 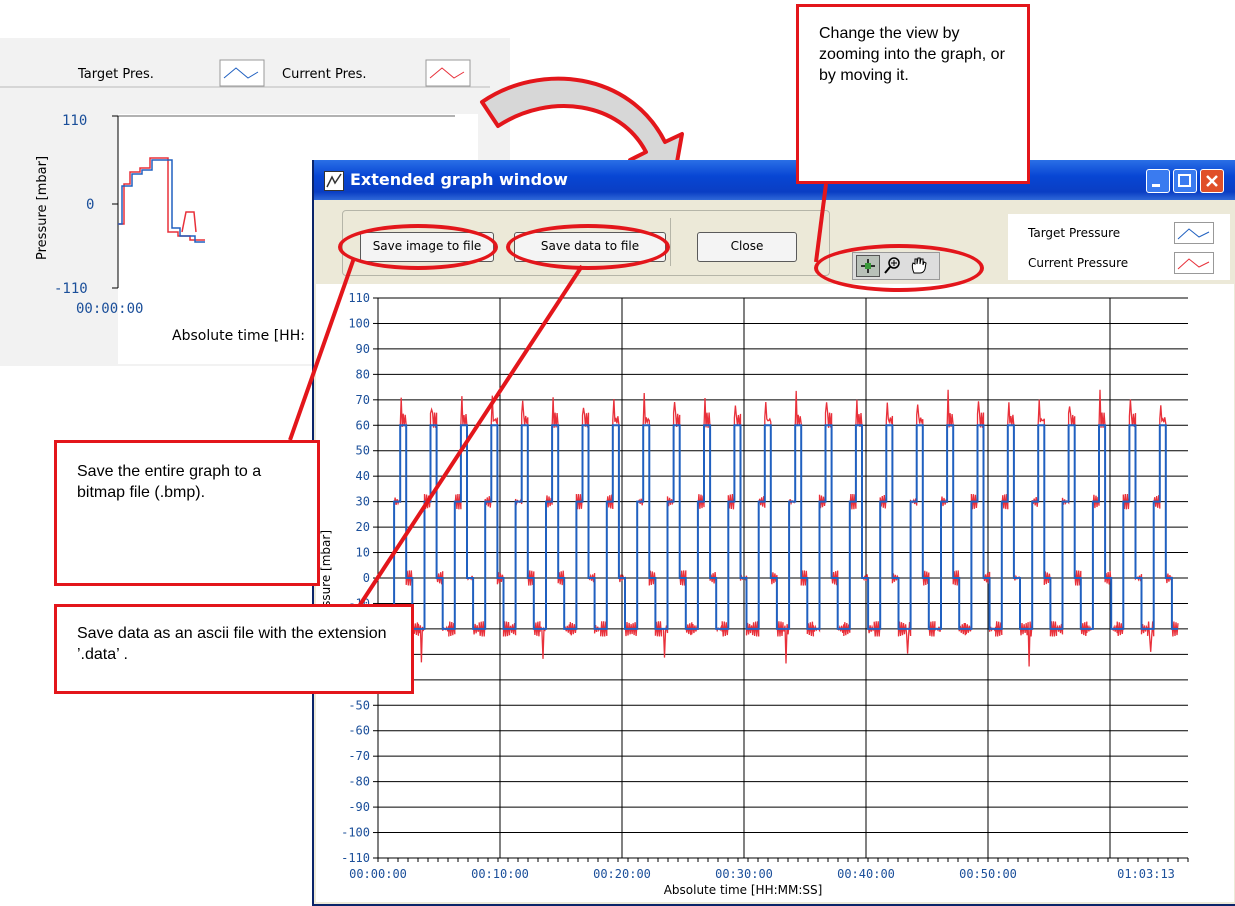 I want to click on window-title: Extended graph window, so click(x=459, y=179).